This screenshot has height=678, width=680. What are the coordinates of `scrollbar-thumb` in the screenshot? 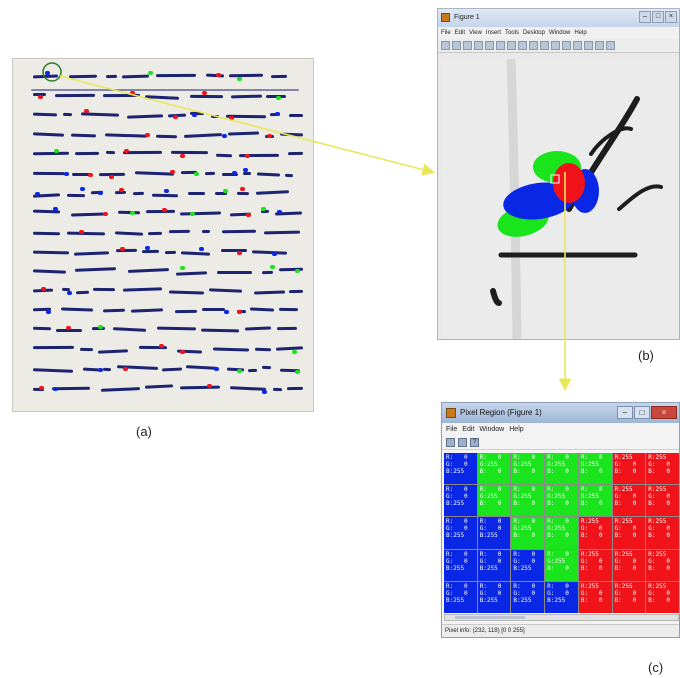 It's located at (490, 617).